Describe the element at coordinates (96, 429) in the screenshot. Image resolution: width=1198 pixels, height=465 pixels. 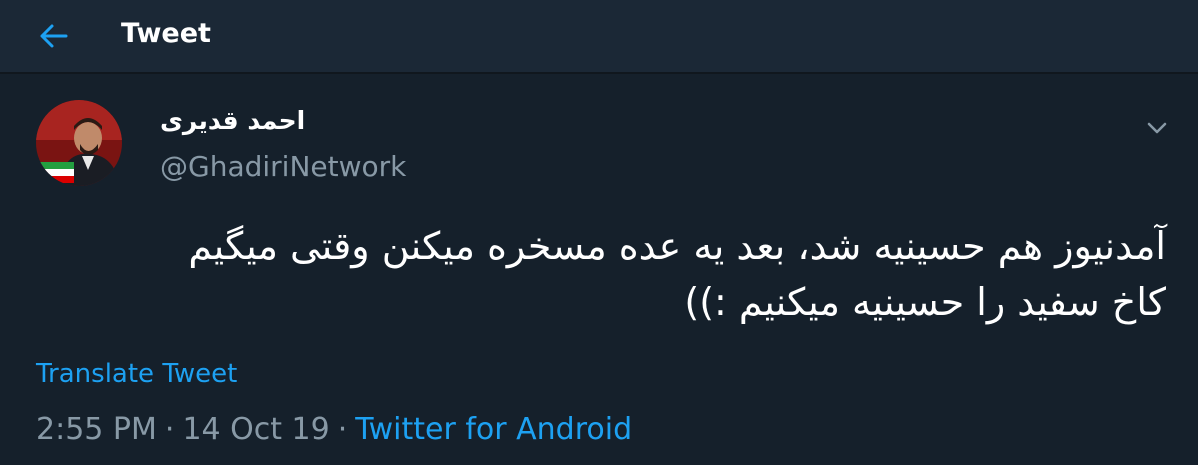
I see `tweet-time: 2:55 PM` at that location.